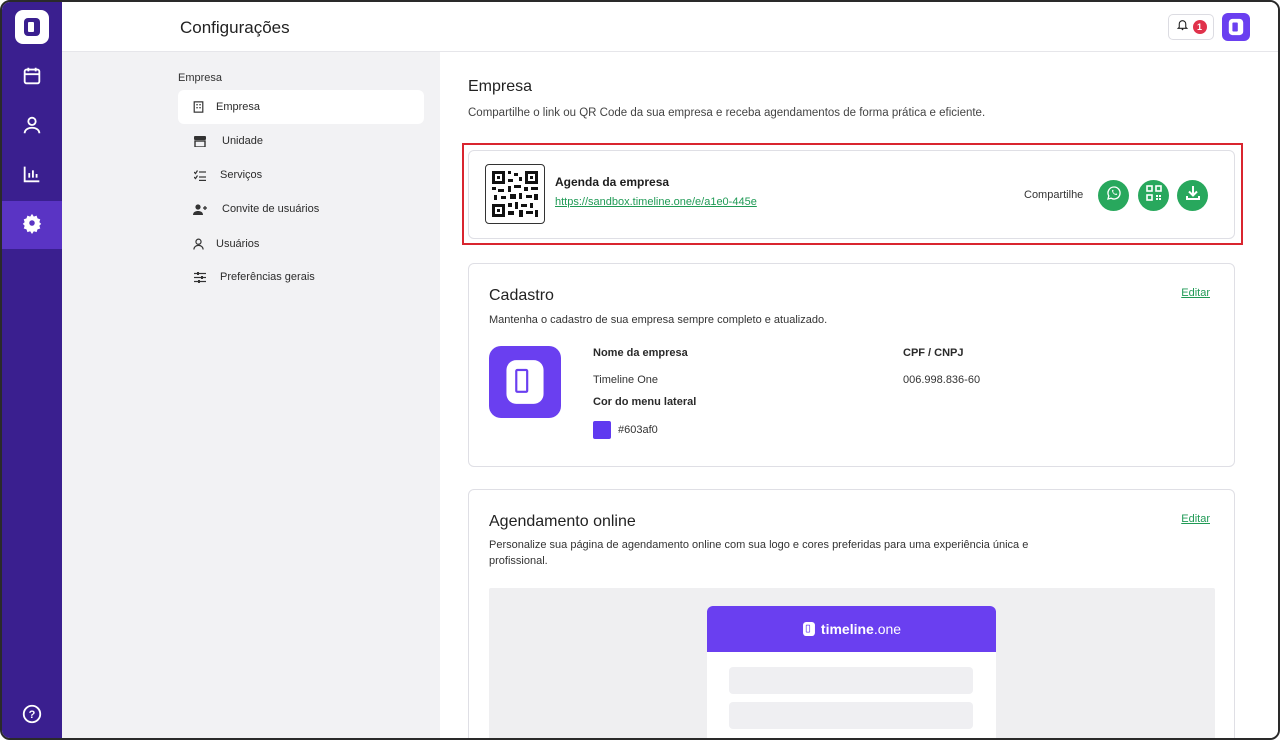  Describe the element at coordinates (301, 175) in the screenshot. I see `settings-nav-servicos: Serviços` at that location.